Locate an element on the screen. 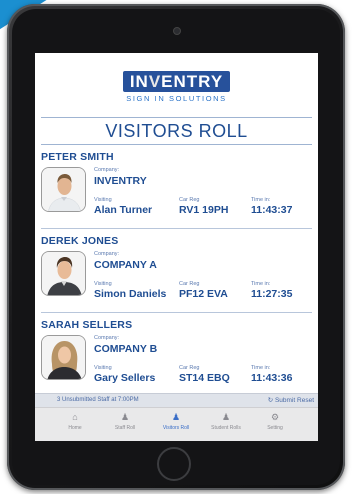  tab-staff-roll: ♟ Staff Roll is located at coordinates (125, 421).